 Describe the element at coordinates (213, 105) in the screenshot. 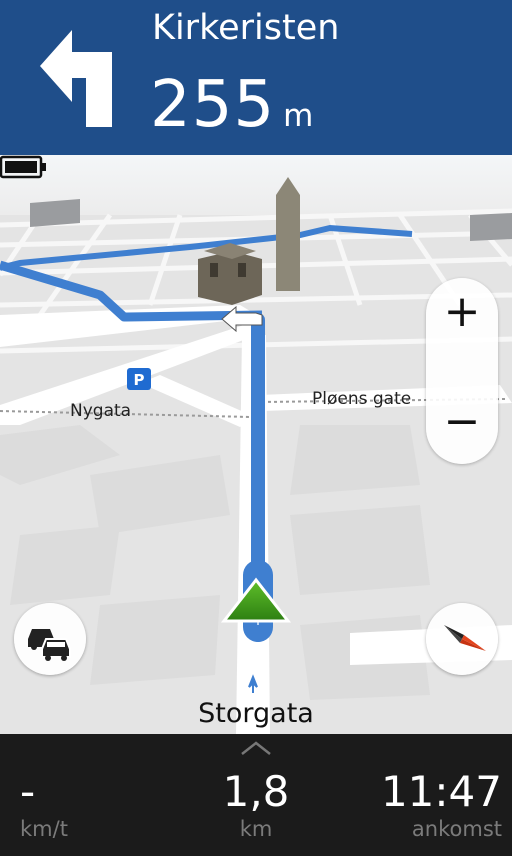

I see `distance-value: 255` at that location.